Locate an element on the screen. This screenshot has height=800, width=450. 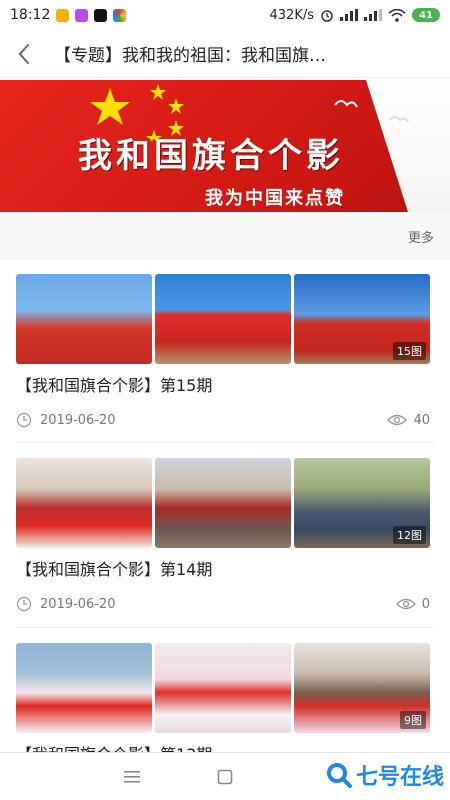
article-title: 【我和国旗合个影】第14期 is located at coordinates (114, 569).